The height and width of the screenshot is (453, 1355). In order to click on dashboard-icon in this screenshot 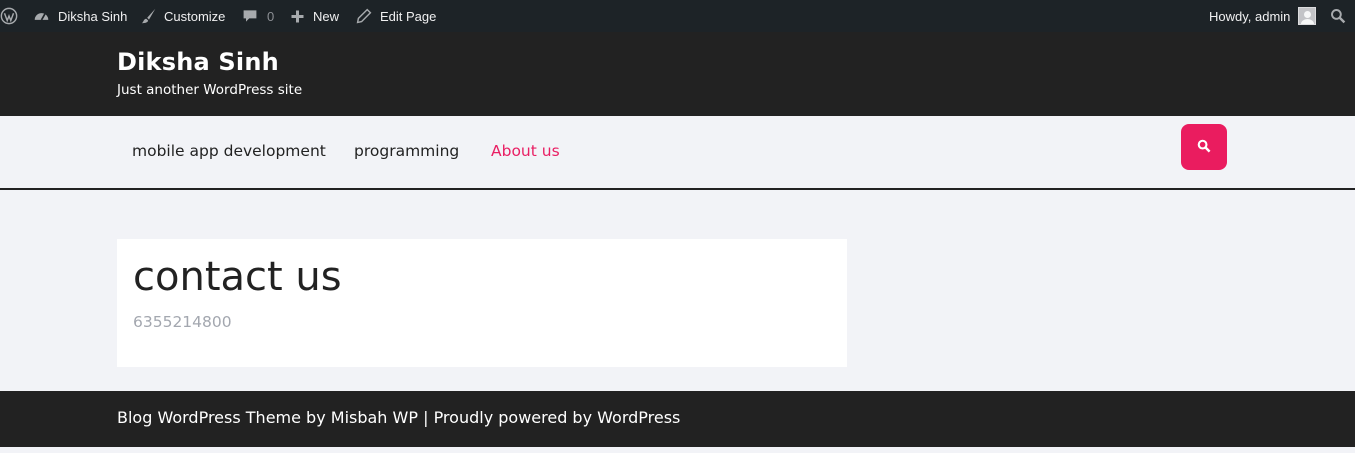, I will do `click(41, 16)`.